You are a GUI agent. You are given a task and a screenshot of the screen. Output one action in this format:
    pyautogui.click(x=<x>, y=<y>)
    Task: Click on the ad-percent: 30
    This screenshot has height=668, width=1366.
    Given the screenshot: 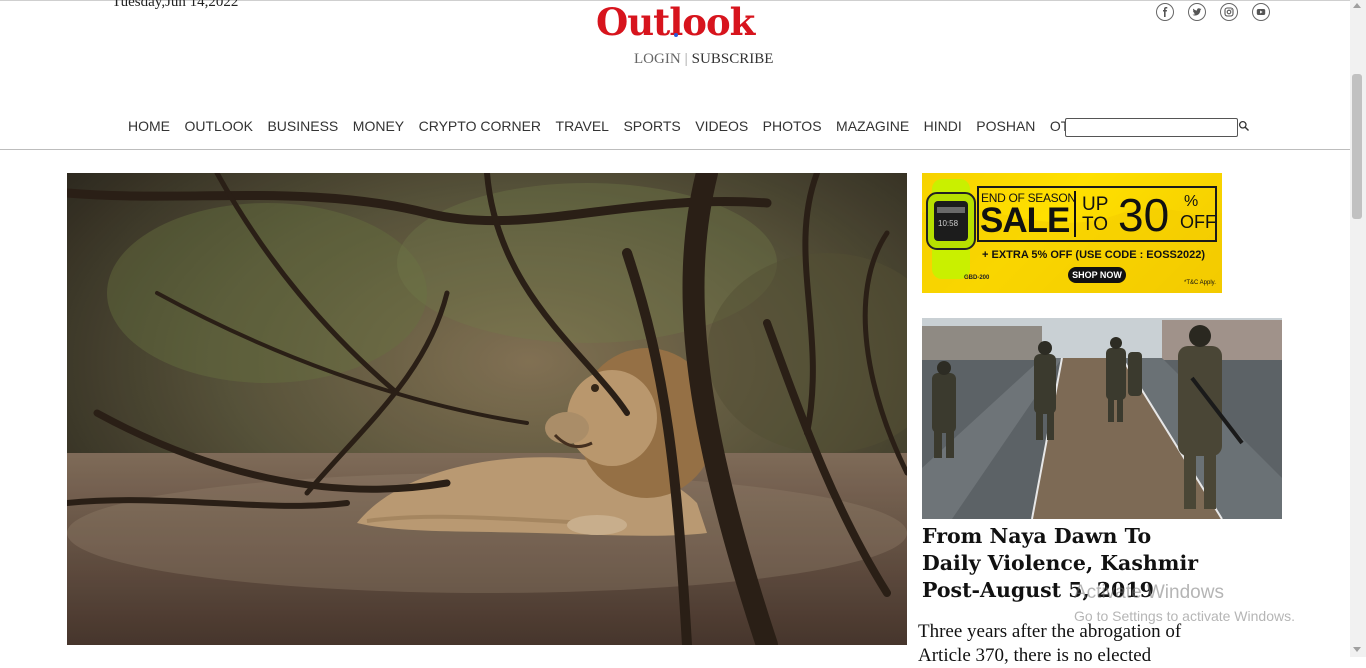 What is the action you would take?
    pyautogui.click(x=1144, y=215)
    